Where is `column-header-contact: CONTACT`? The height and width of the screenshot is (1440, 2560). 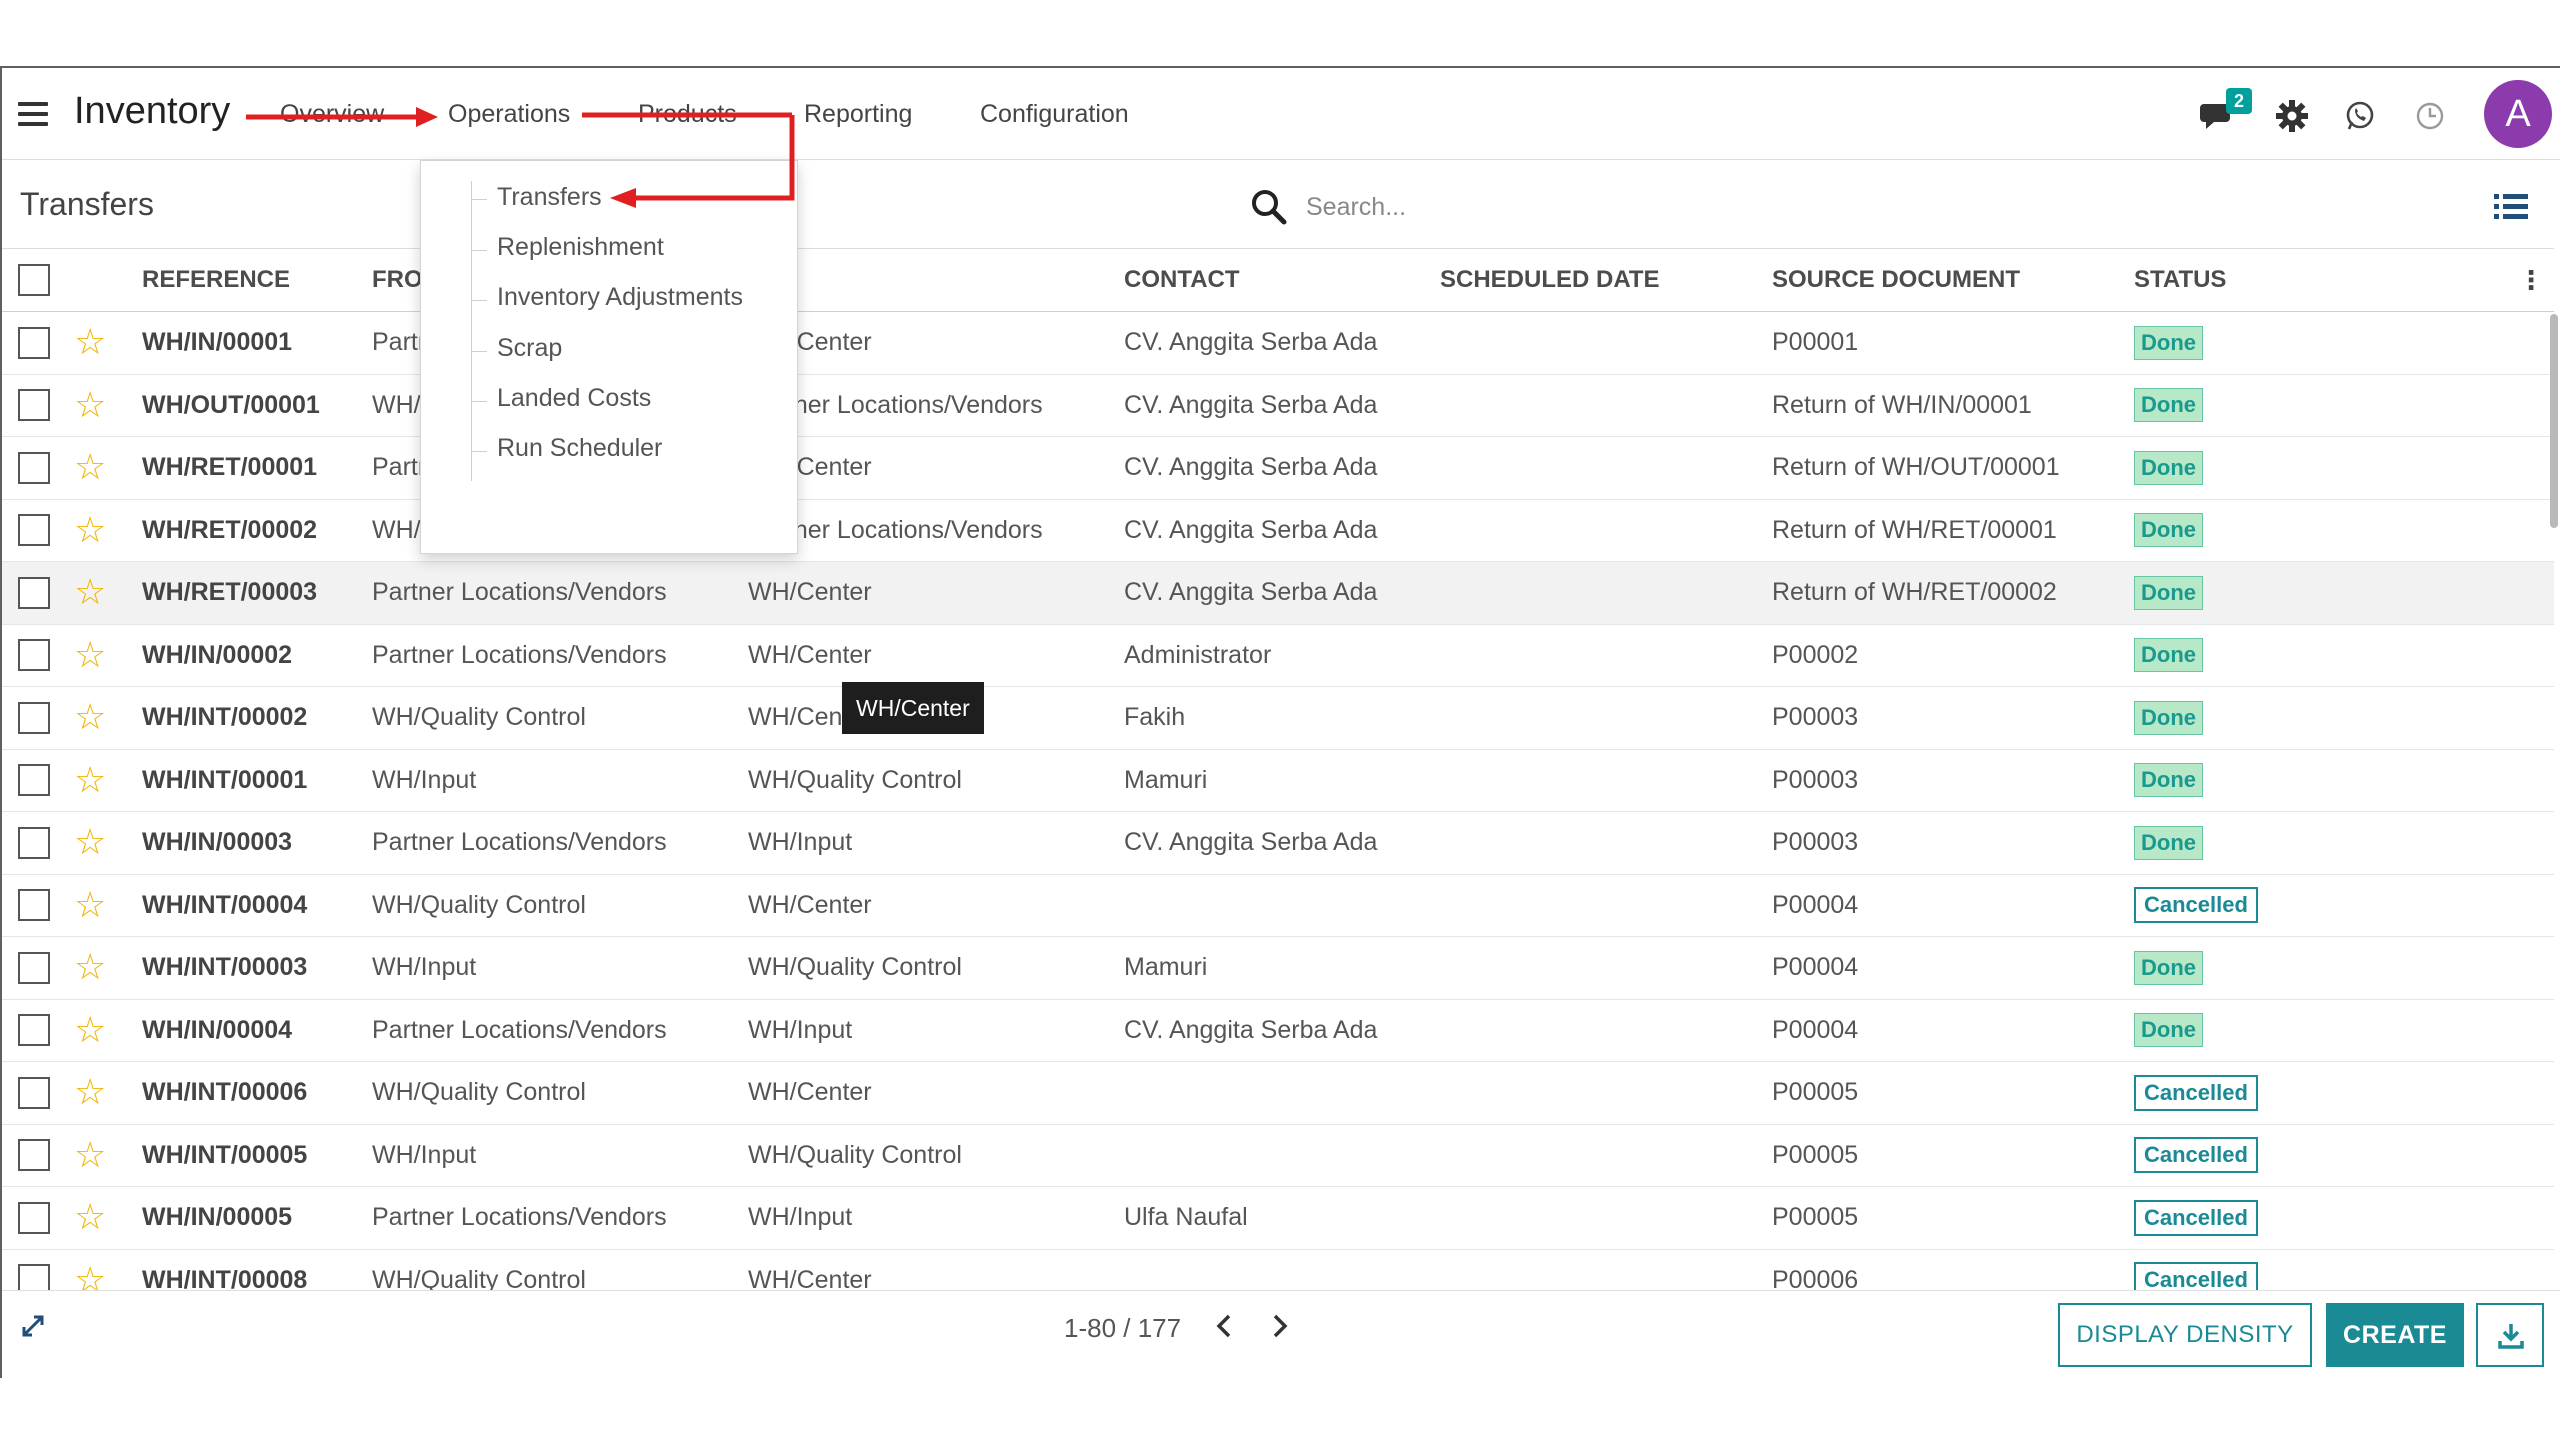
column-header-contact: CONTACT is located at coordinates (1282, 280).